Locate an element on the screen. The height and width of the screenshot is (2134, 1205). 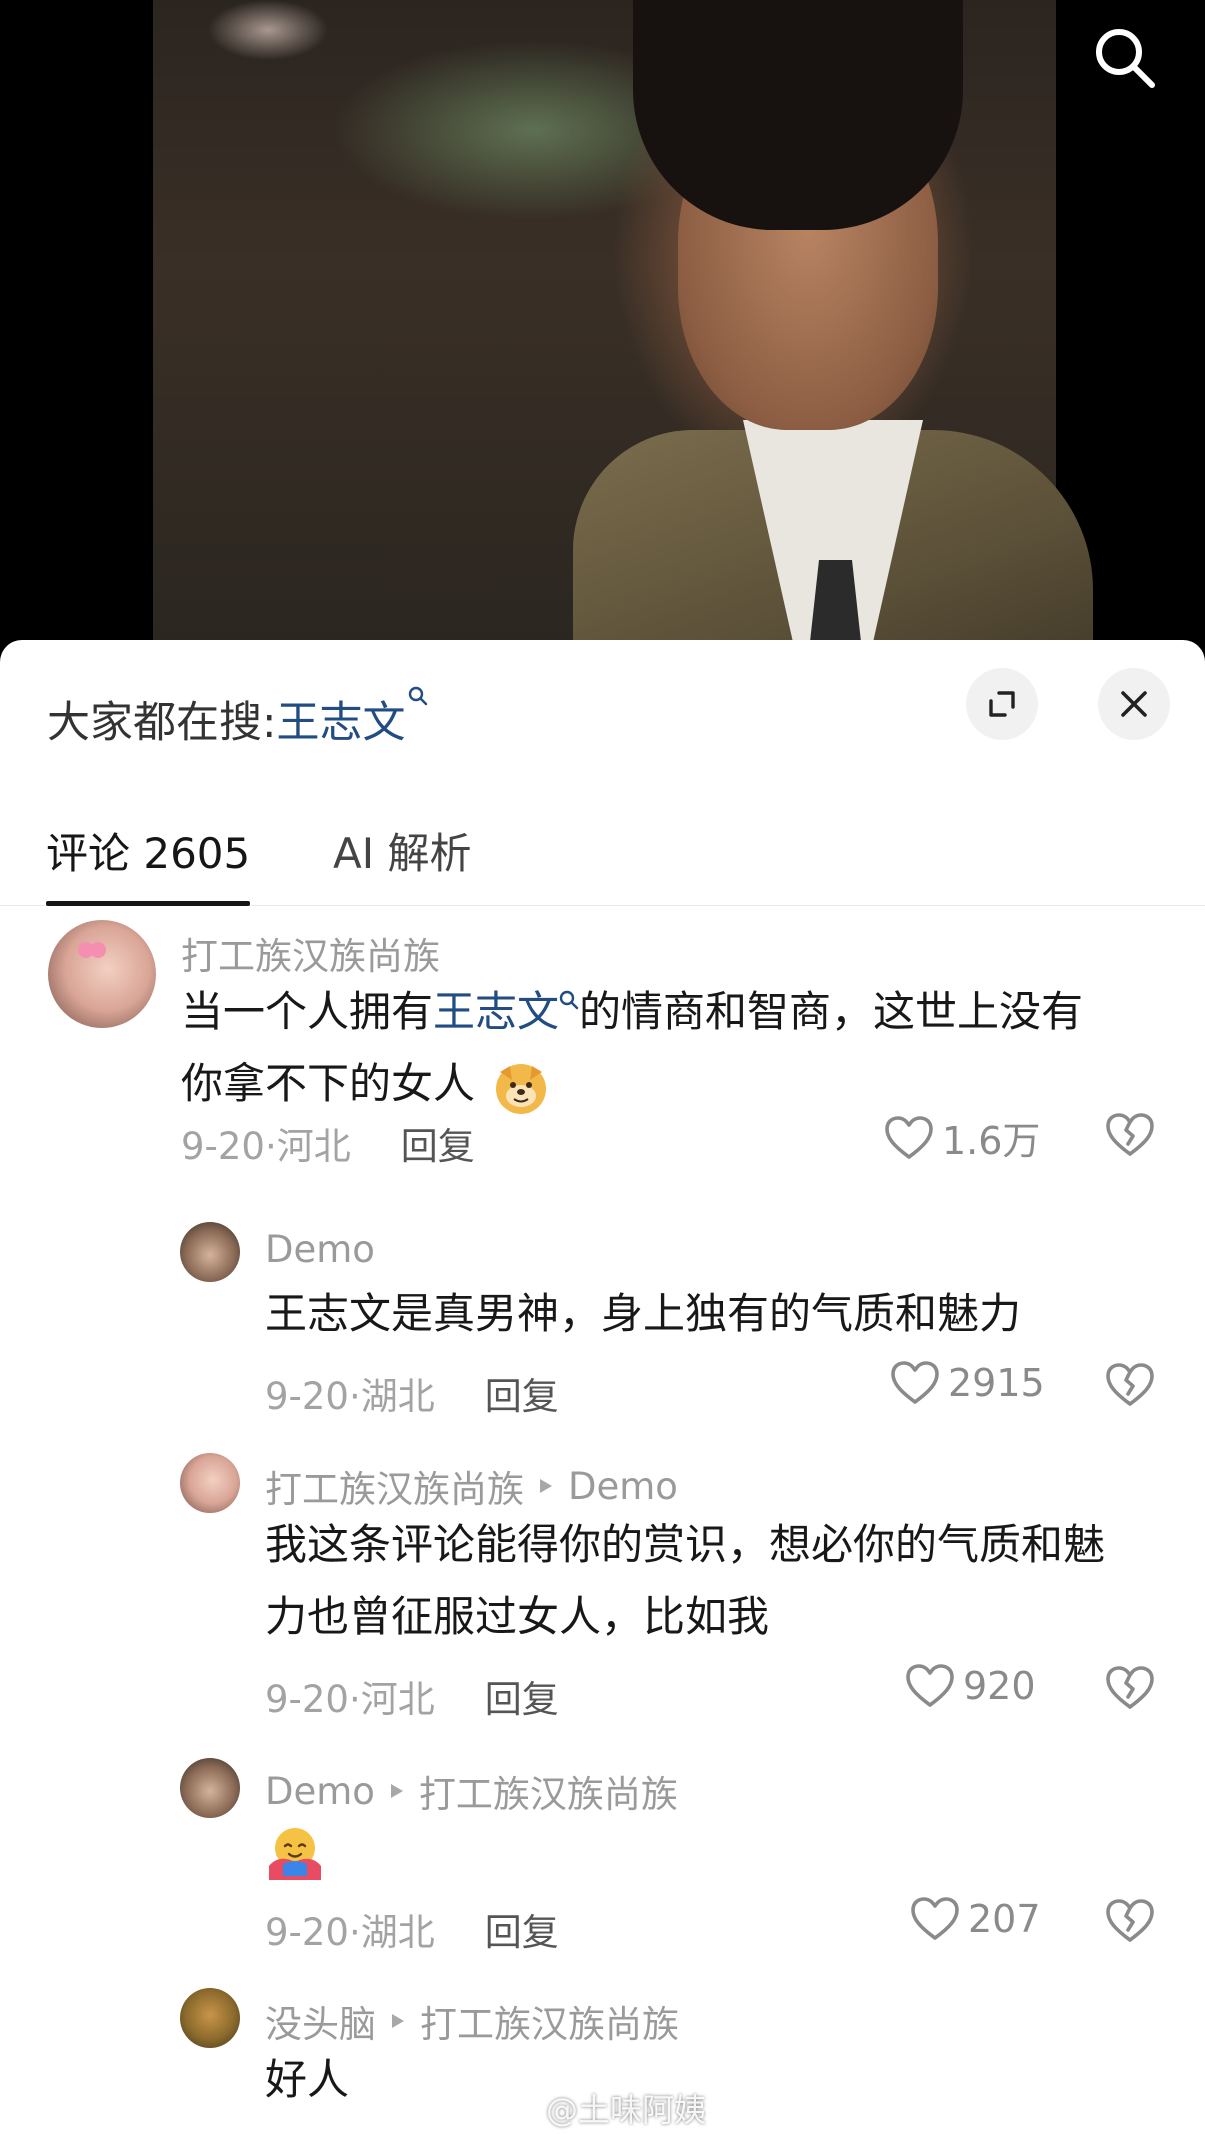
hug-emoji-icon is located at coordinates (295, 1854).